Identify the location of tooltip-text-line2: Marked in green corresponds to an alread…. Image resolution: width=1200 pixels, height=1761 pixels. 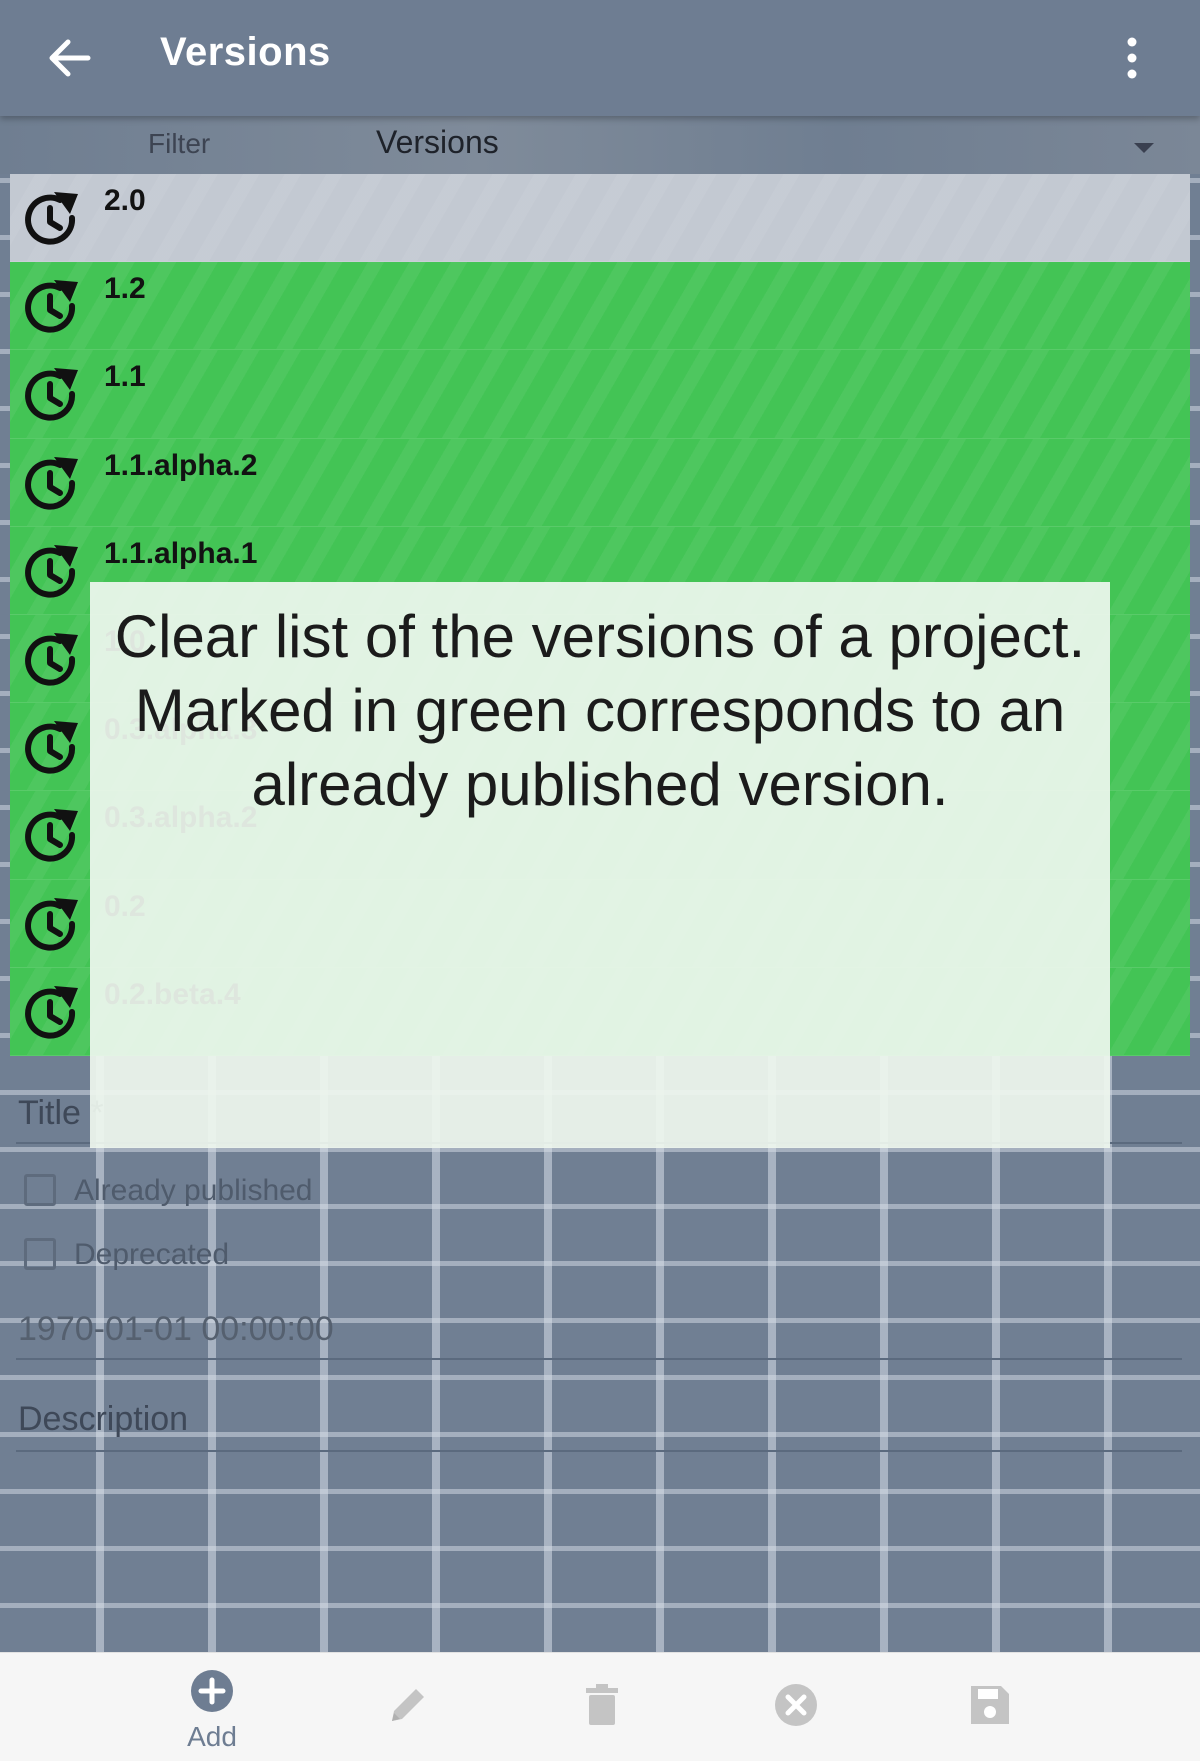
(600, 747).